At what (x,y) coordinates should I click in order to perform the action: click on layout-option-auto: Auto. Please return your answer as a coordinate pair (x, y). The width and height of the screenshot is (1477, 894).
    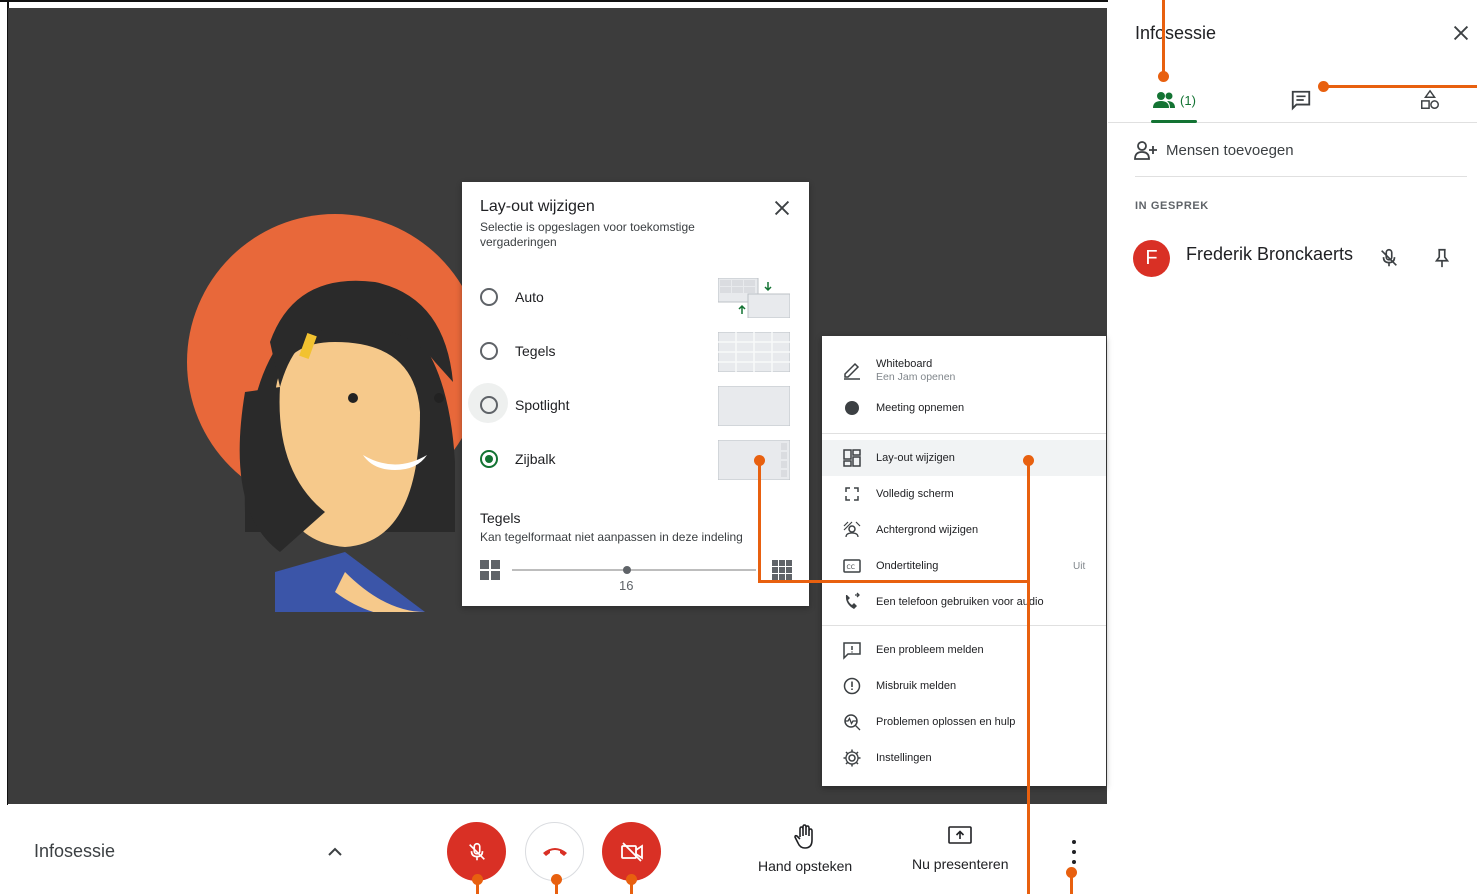
    Looking at the image, I should click on (638, 298).